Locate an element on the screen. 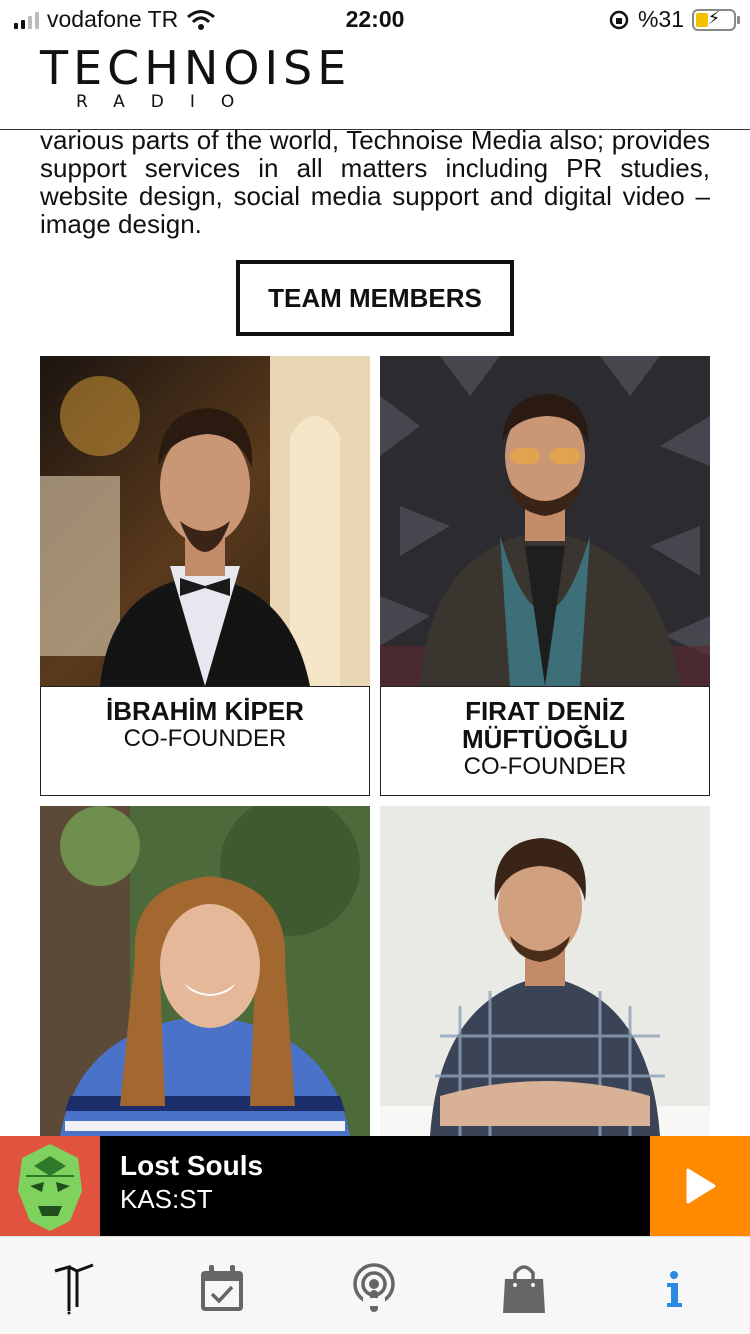 The width and height of the screenshot is (750, 1334). team-member-name: FIRAT DENİZ MÜFTÜOĞLU is located at coordinates (545, 725).